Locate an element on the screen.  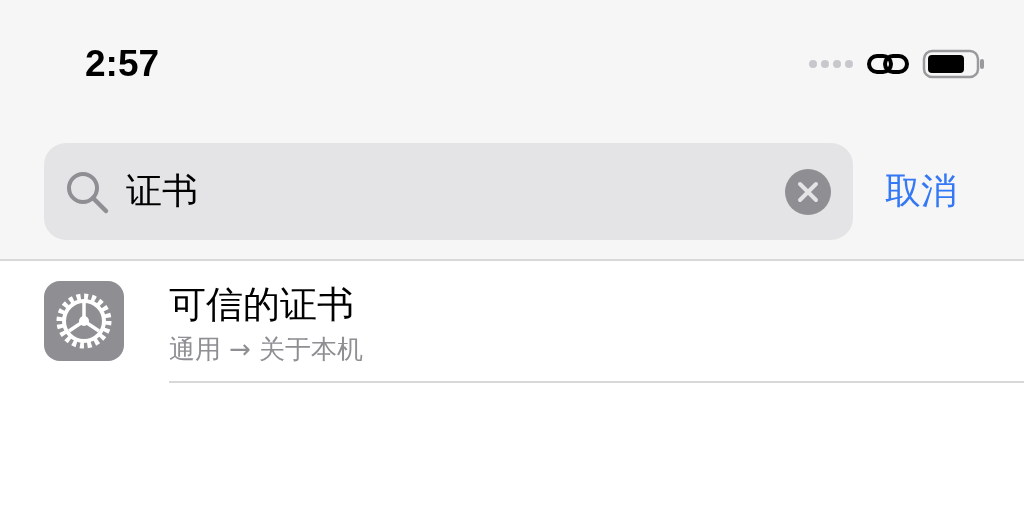
signal-icon is located at coordinates (831, 64).